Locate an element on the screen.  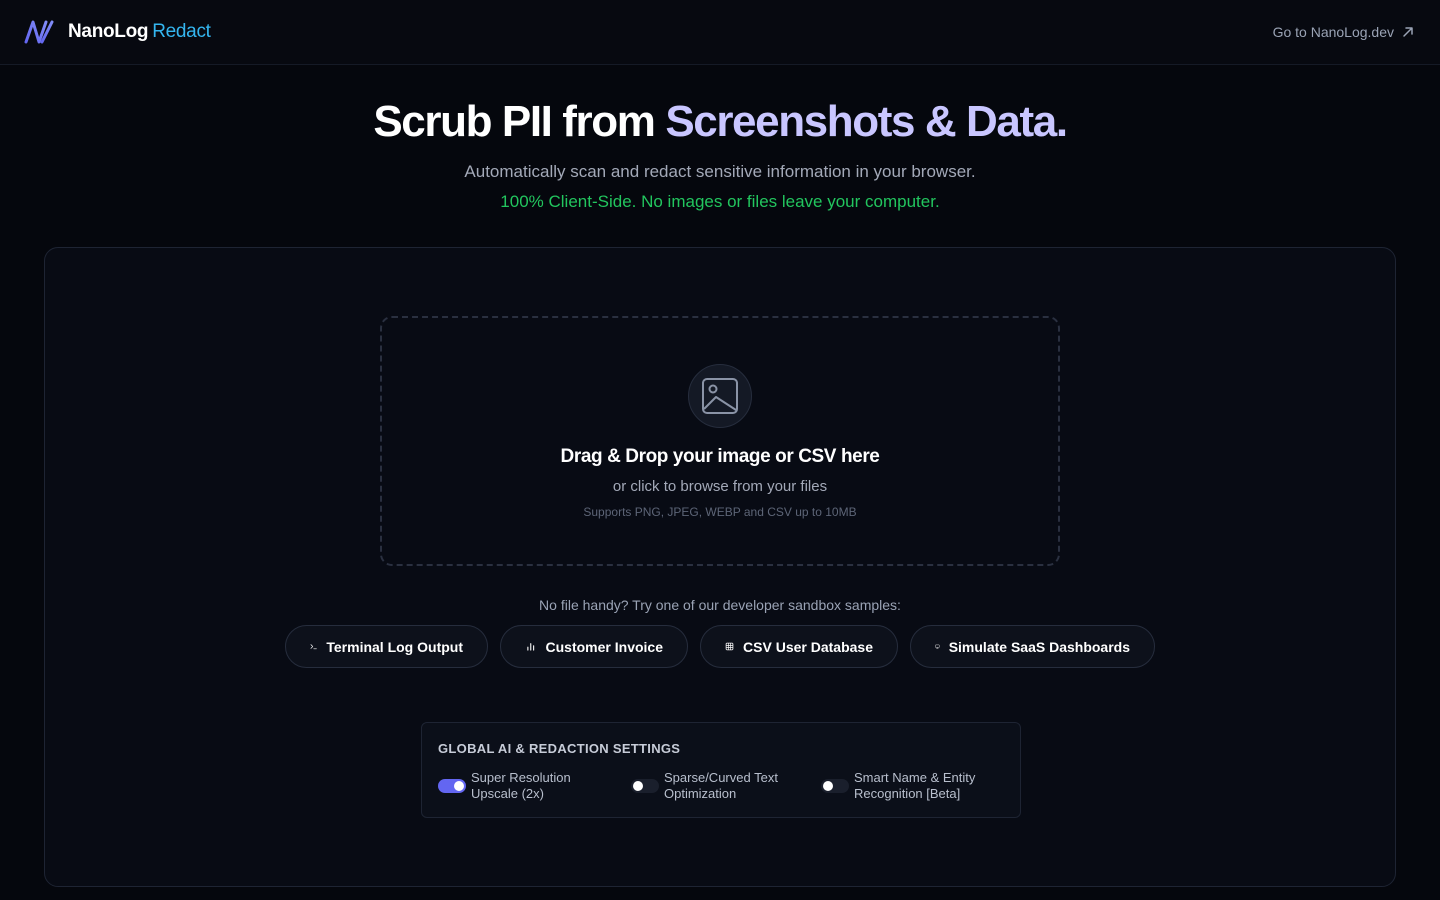
dropzone-icon-circle is located at coordinates (720, 396).